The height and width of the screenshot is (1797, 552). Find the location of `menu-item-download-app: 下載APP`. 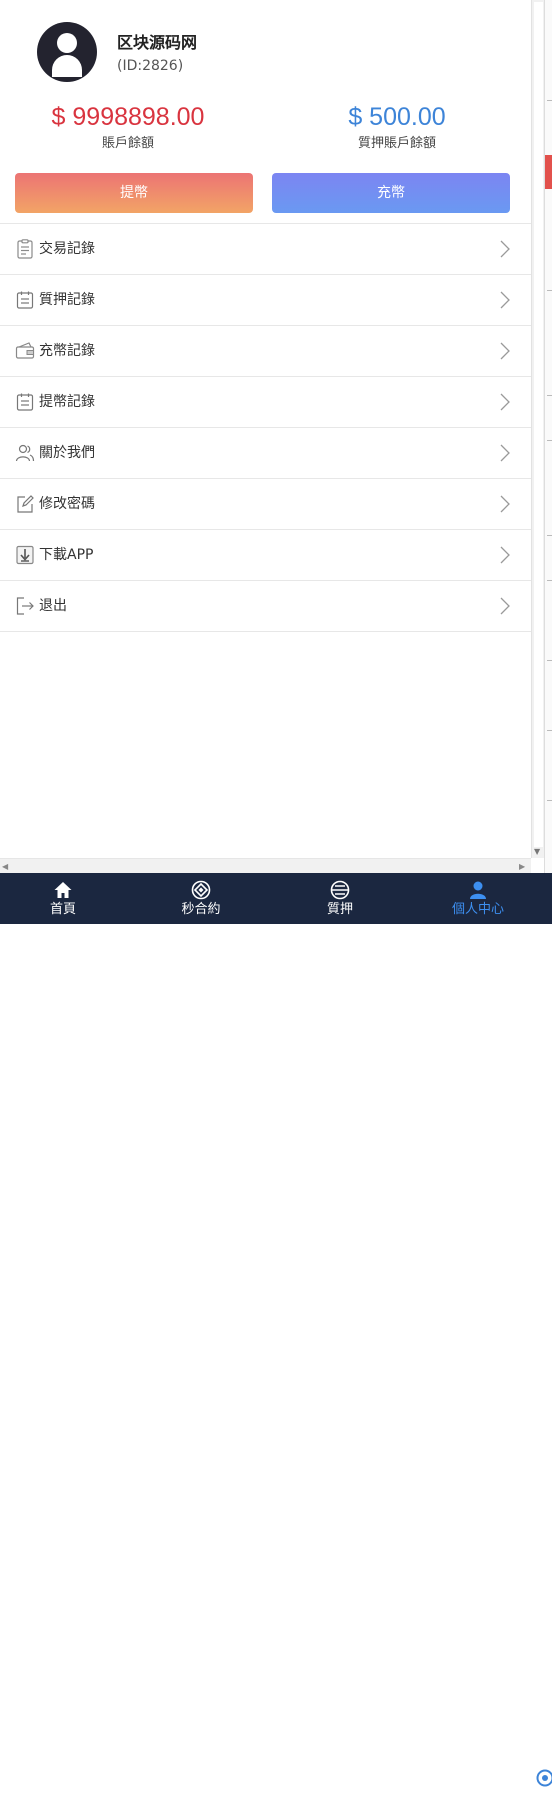

menu-item-download-app: 下載APP is located at coordinates (265, 555).